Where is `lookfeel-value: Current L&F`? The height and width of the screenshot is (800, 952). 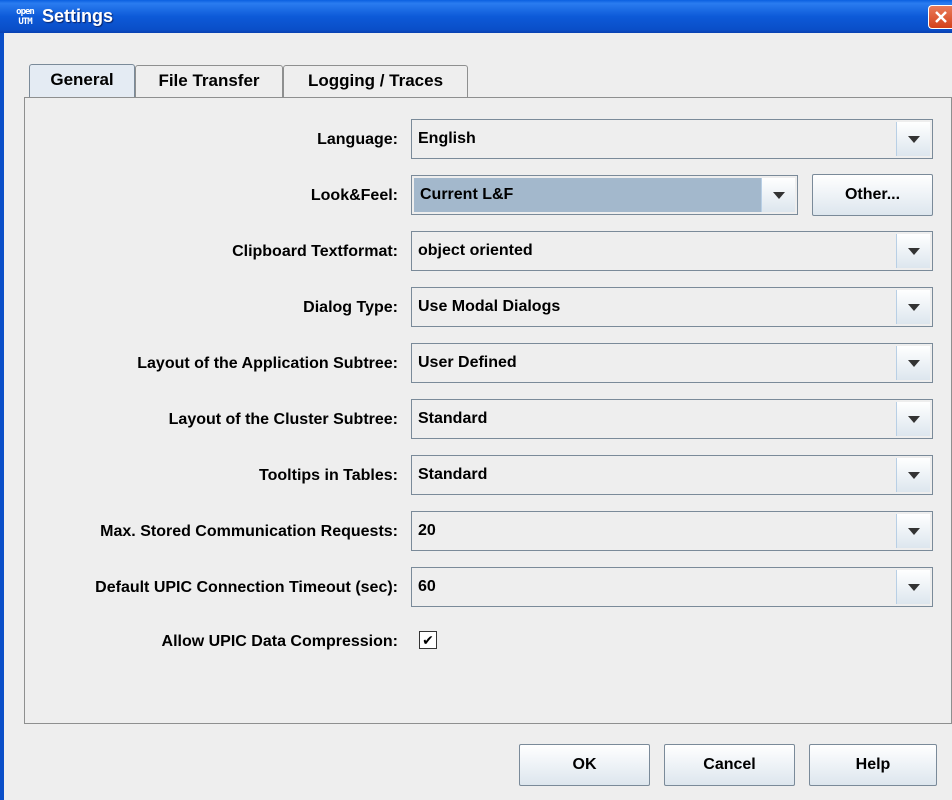
lookfeel-value: Current L&F is located at coordinates (467, 194).